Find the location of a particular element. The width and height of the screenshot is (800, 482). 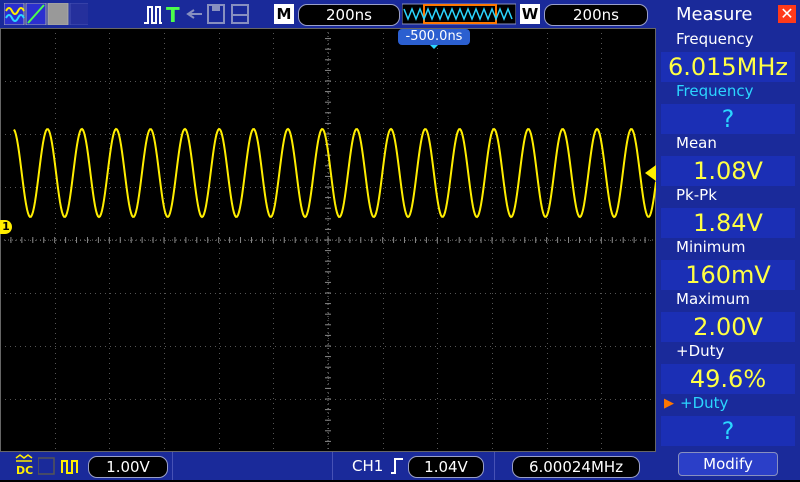

rising-edge-icon is located at coordinates (397, 466).